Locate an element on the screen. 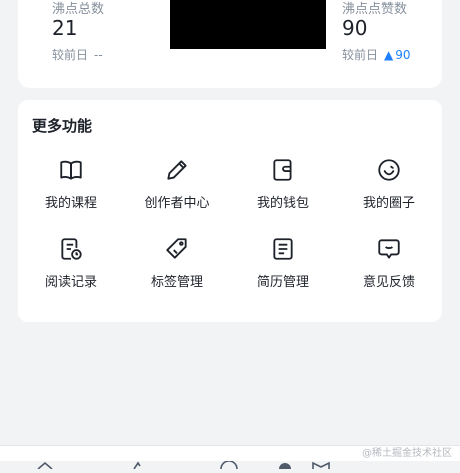  stat-compare-likes: 较前日 ▲ 90 is located at coordinates (376, 54).